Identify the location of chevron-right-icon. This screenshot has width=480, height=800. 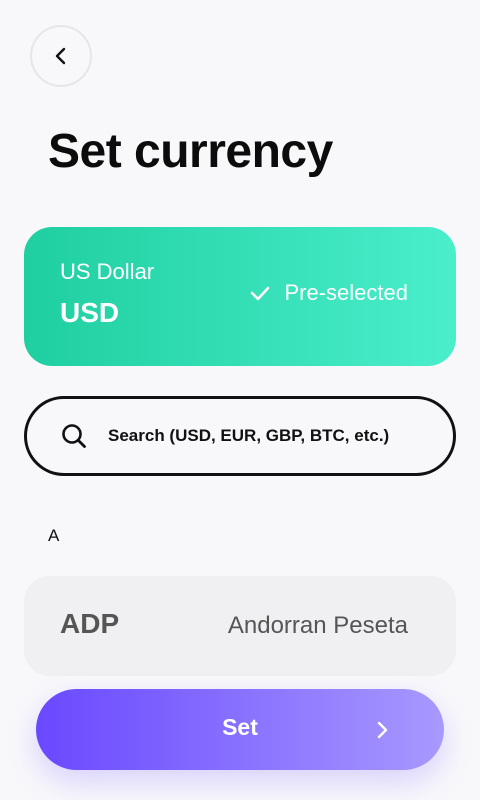
(382, 730).